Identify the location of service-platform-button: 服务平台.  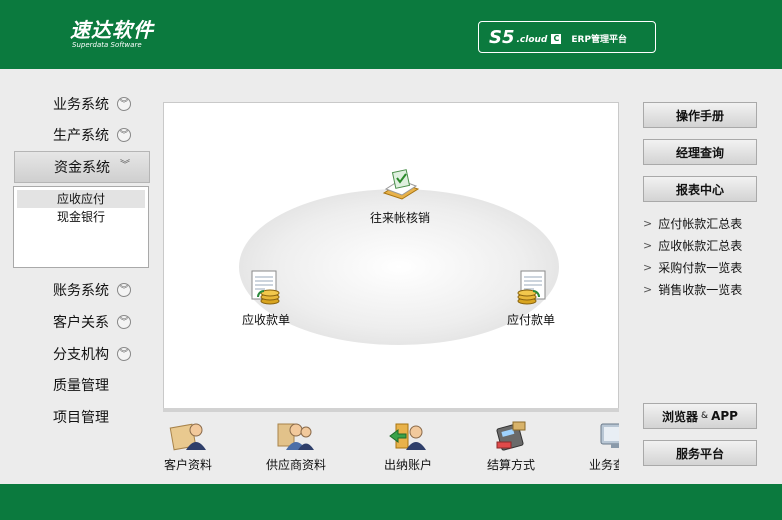
(700, 453).